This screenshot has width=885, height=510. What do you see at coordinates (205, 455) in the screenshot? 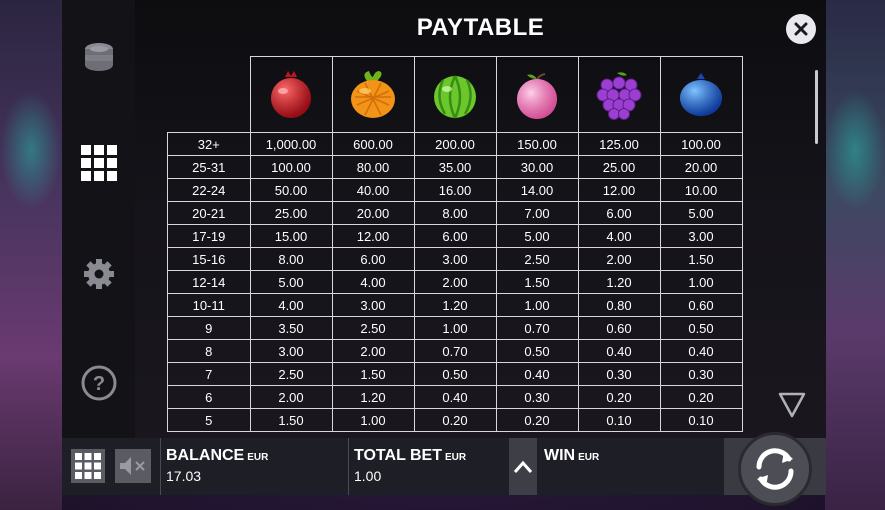
I see `balance-label: BALANCE` at bounding box center [205, 455].